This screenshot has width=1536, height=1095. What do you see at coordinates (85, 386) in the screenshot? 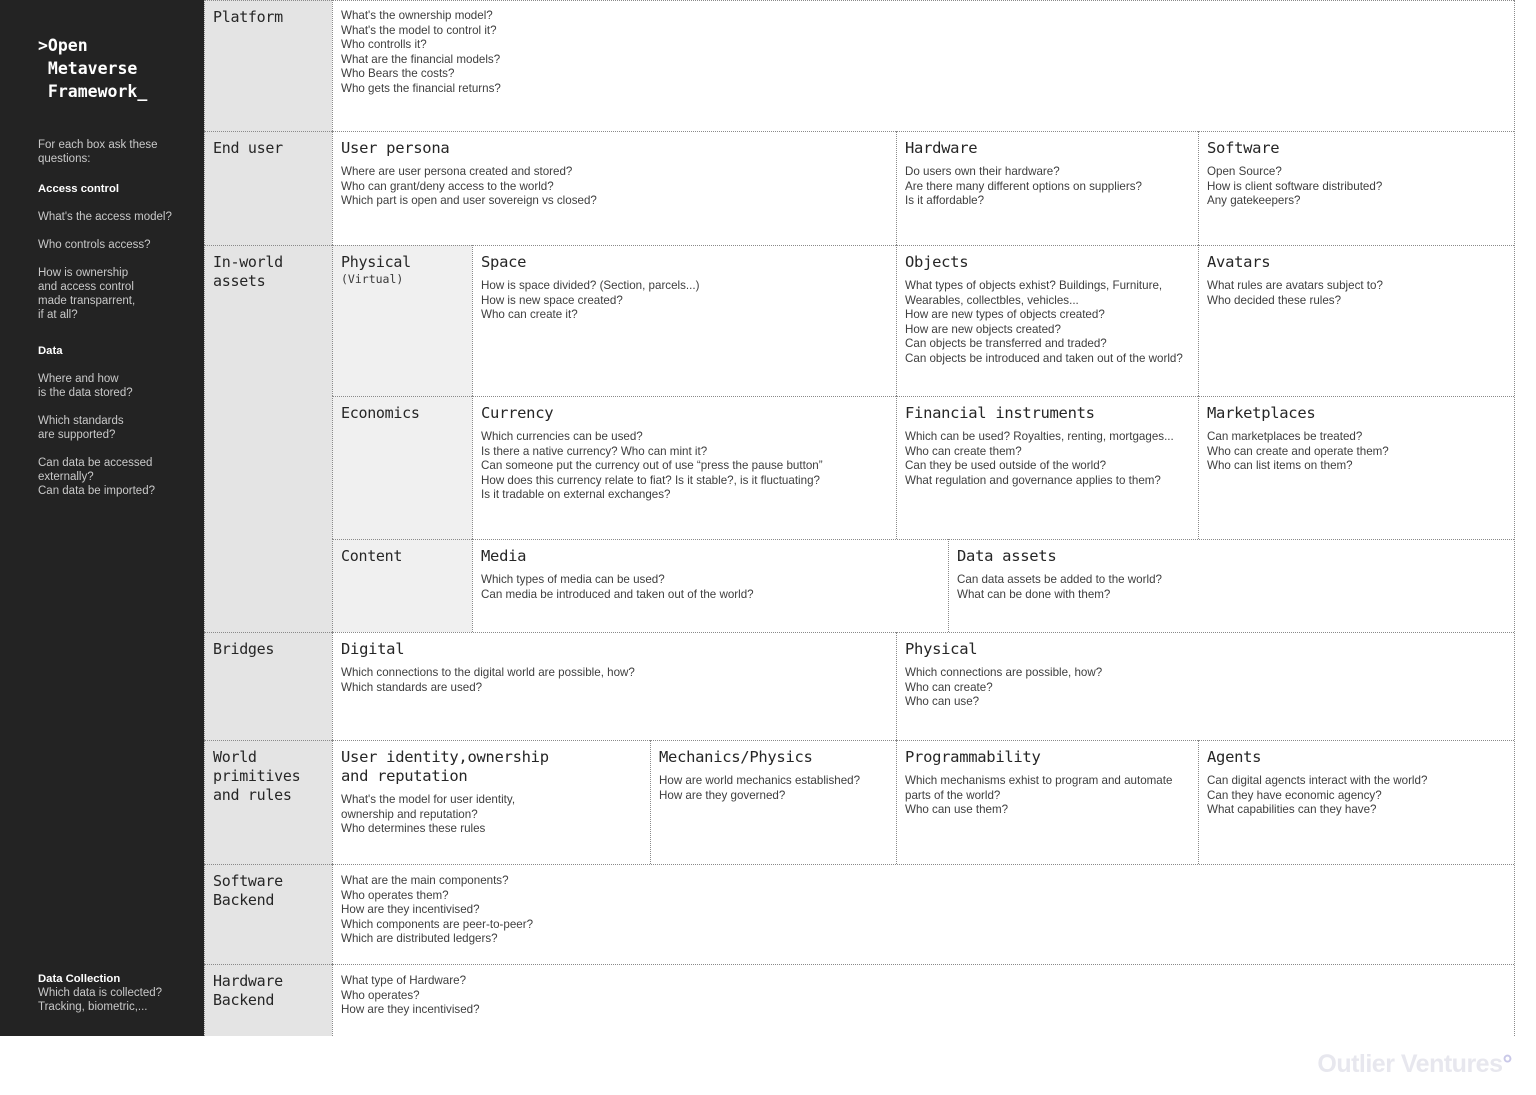
I see `sidebar-question: Where and how is the data stored?` at bounding box center [85, 386].